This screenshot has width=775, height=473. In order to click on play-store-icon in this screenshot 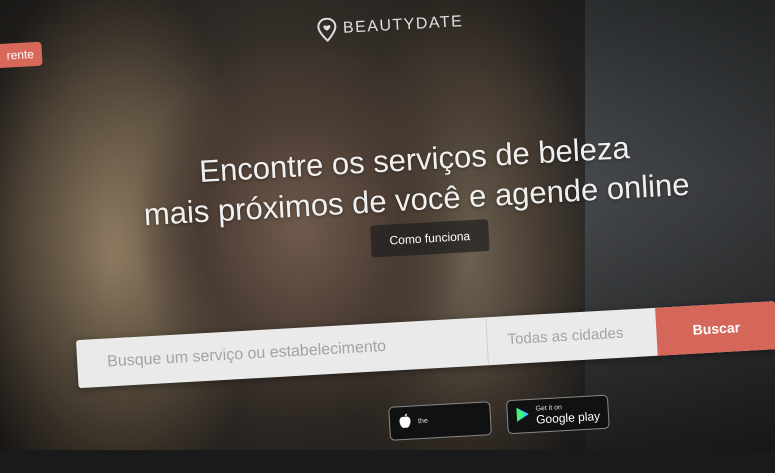, I will do `click(522, 417)`.